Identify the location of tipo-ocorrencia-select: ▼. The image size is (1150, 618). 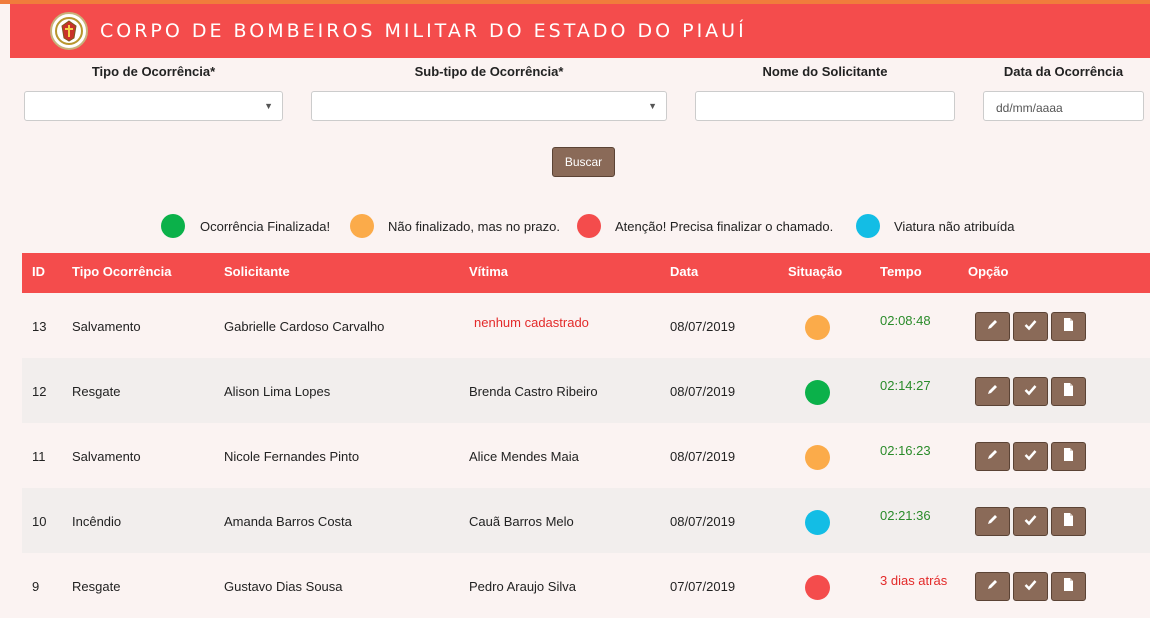
(153, 106).